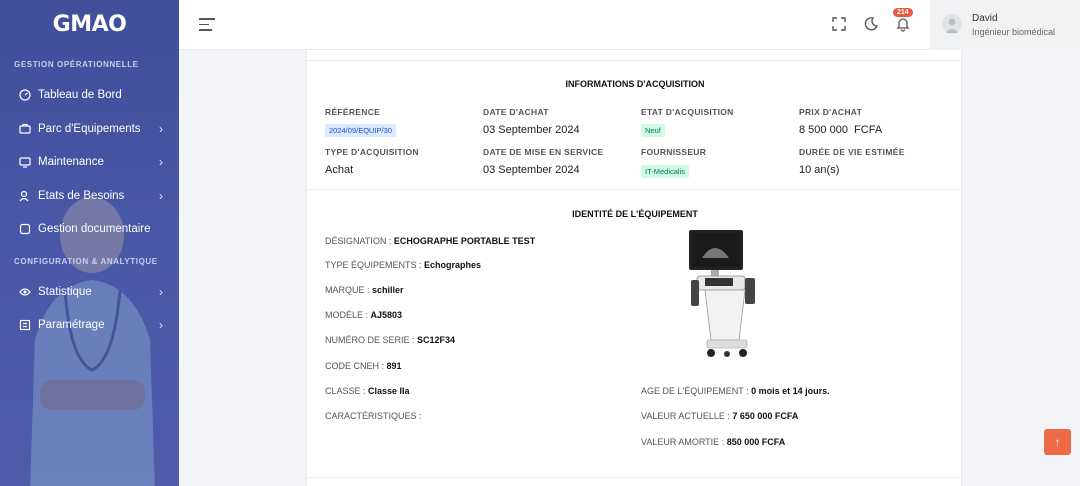  What do you see at coordinates (635, 84) in the screenshot?
I see `acquisition-section-title: INFORMATIONS D'ACQUISITION` at bounding box center [635, 84].